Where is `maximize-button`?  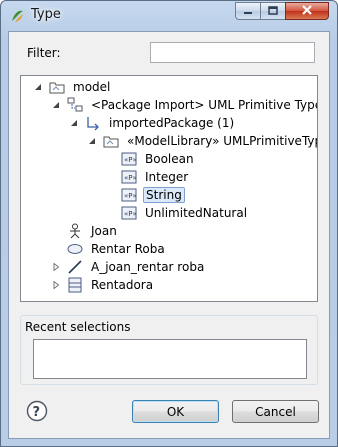 maximize-button is located at coordinates (273, 11).